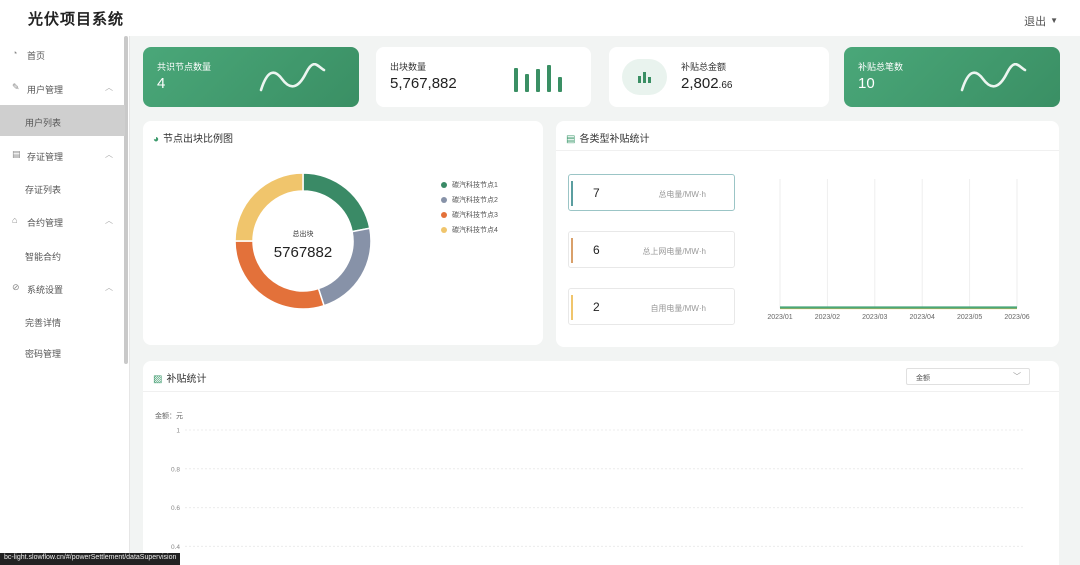 This screenshot has width=1080, height=565. Describe the element at coordinates (601, 391) in the screenshot. I see `divider` at that location.